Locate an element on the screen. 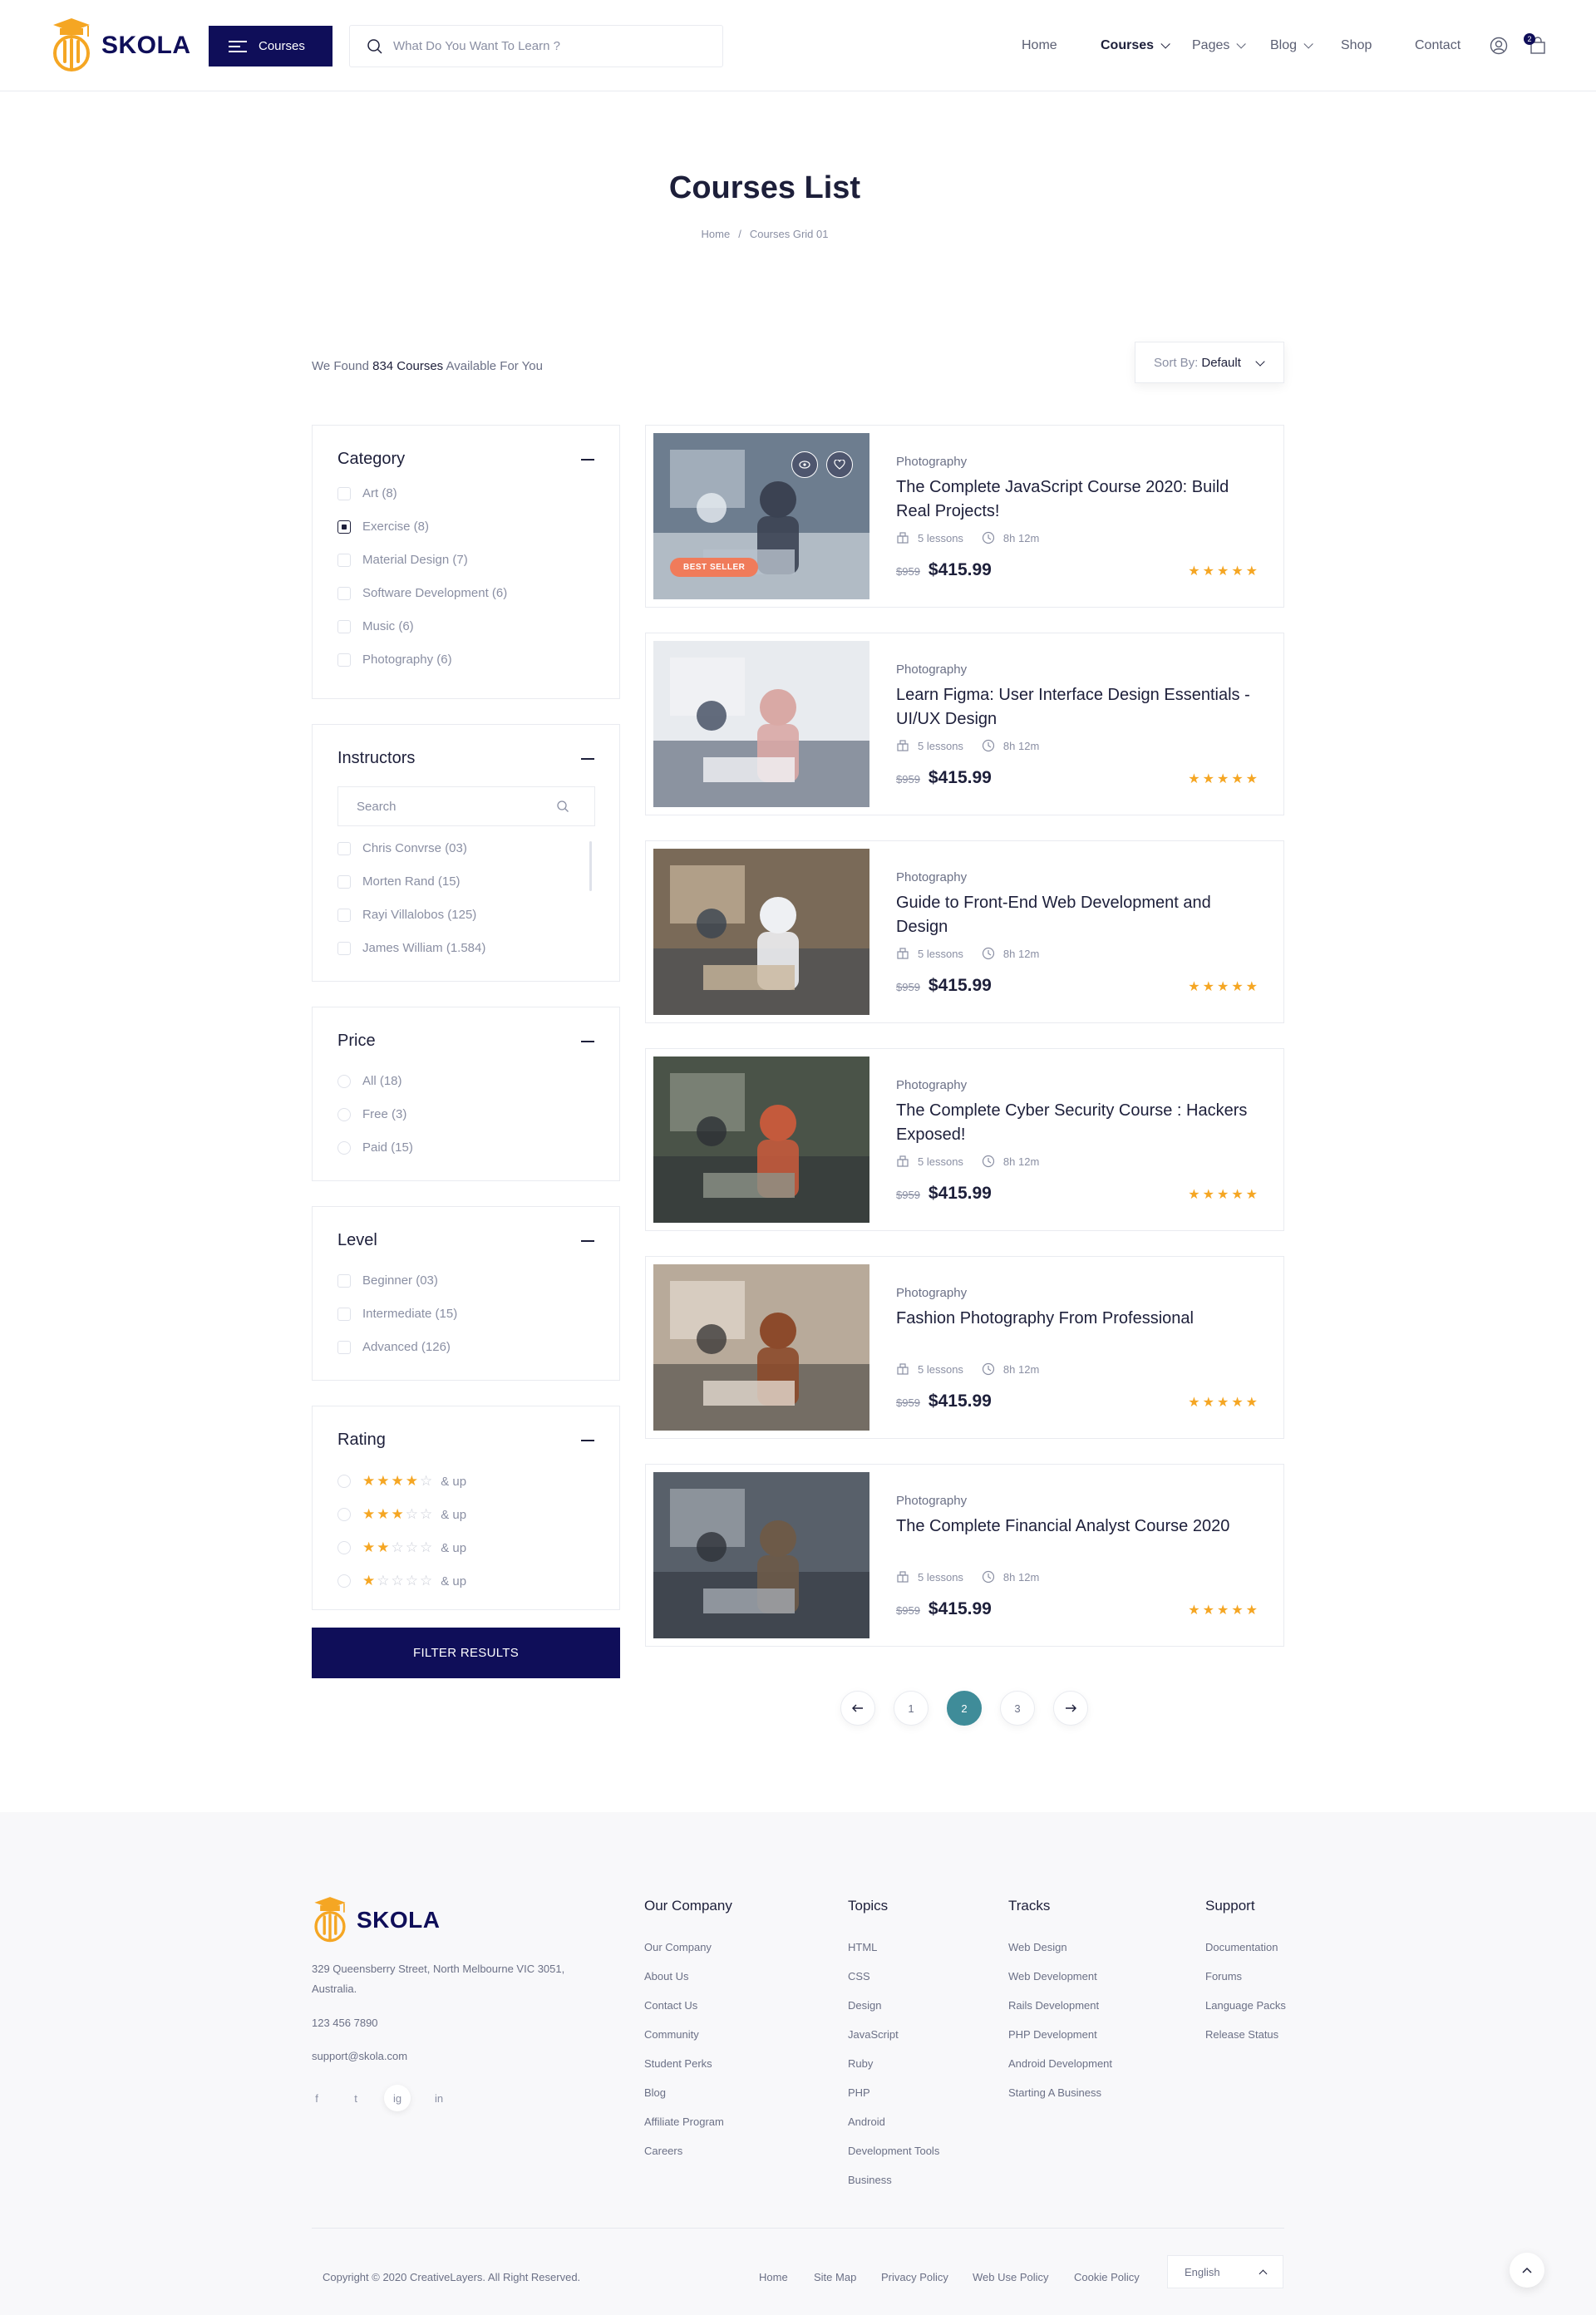  next-page-button is located at coordinates (1070, 1709).